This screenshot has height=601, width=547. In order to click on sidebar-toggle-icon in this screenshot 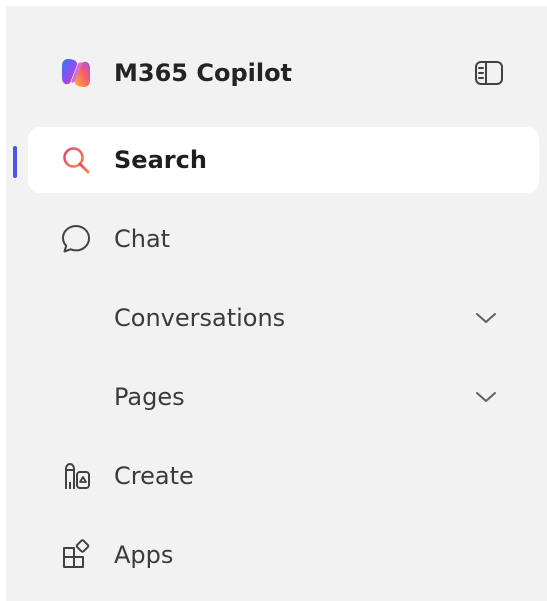, I will do `click(489, 73)`.